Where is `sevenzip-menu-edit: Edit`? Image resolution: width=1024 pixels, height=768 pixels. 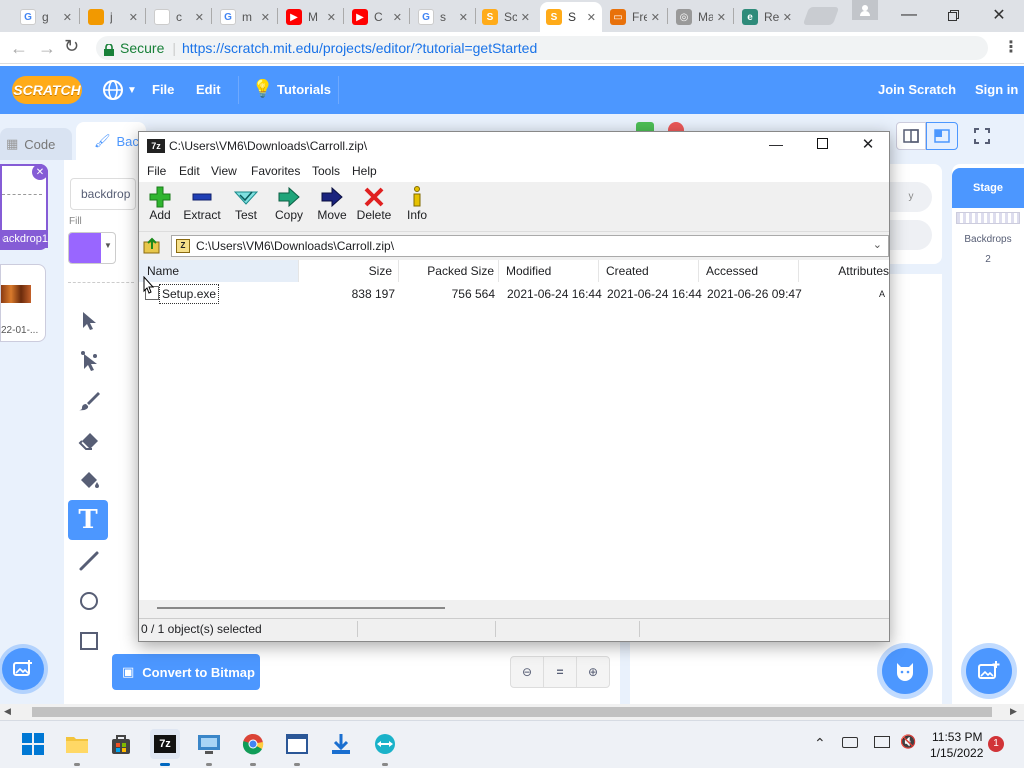 sevenzip-menu-edit: Edit is located at coordinates (189, 171).